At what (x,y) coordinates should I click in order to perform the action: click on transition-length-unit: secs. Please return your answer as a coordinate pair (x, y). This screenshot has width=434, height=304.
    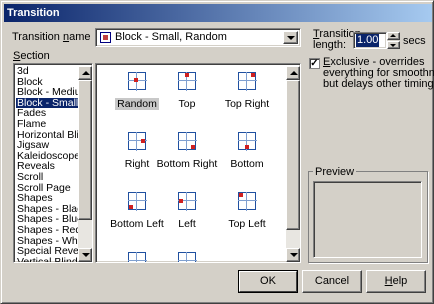
    Looking at the image, I should click on (414, 41).